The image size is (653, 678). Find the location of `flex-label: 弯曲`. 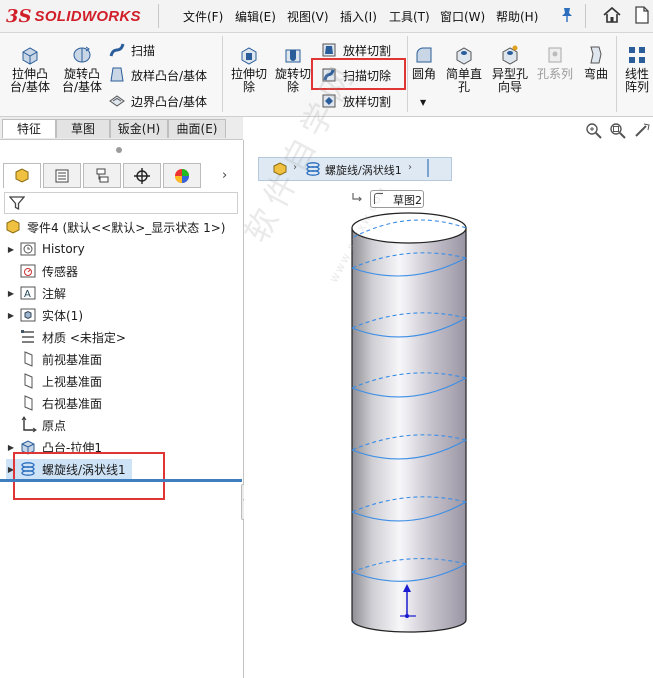

flex-label: 弯曲 is located at coordinates (595, 74).